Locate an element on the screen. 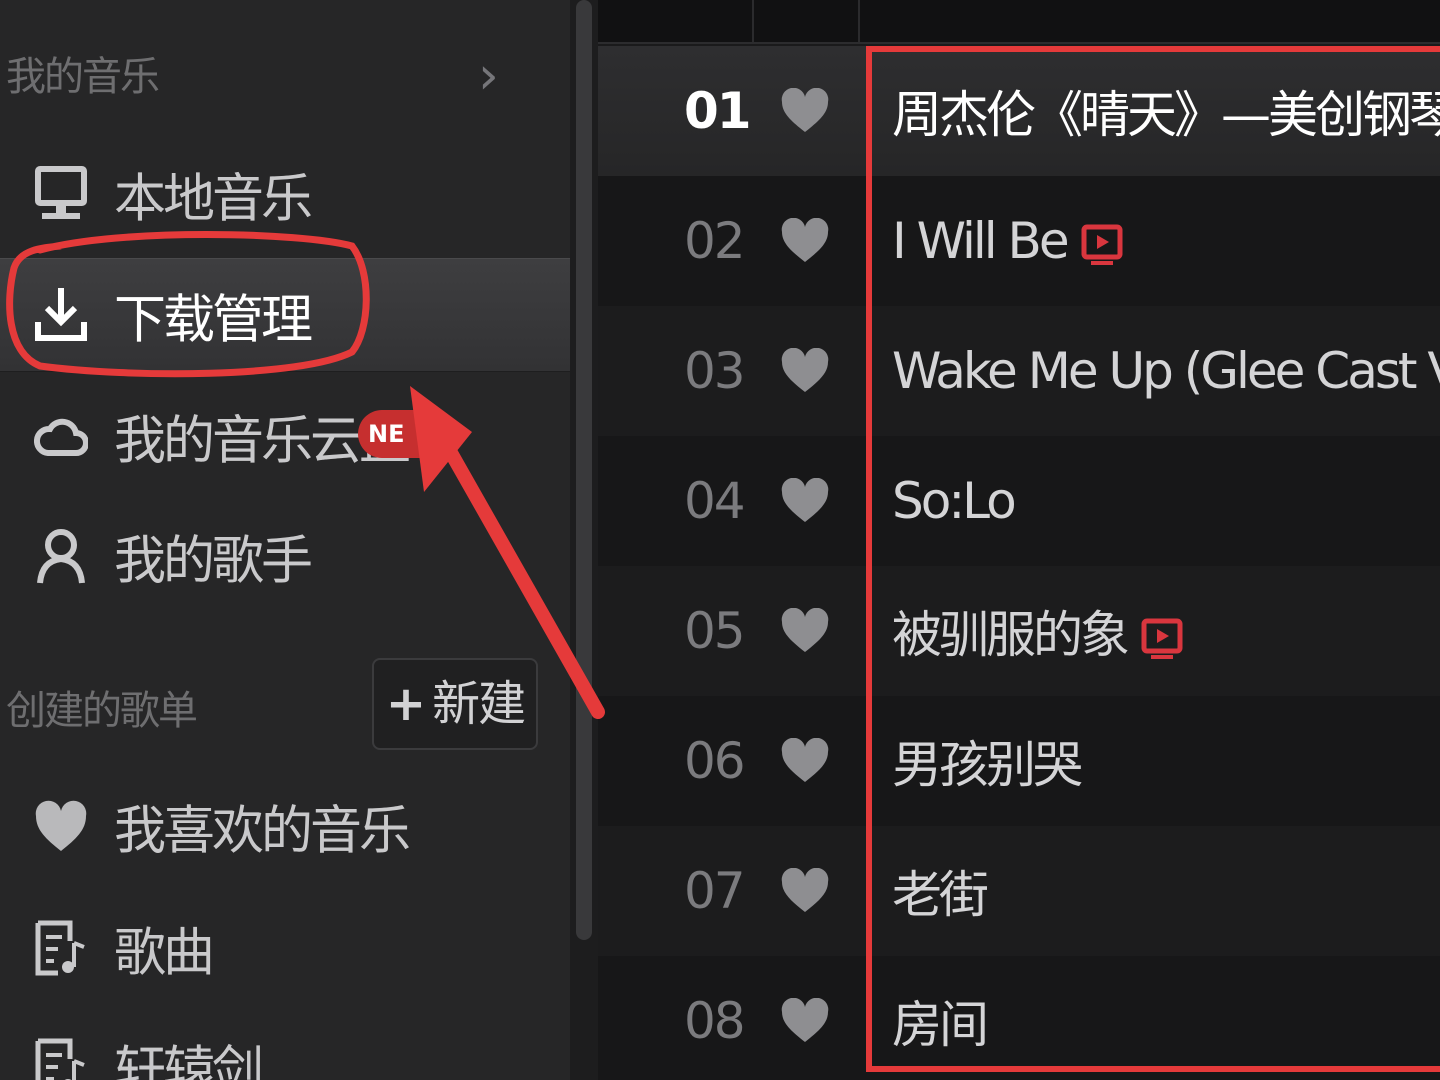 The image size is (1440, 1080). user-icon is located at coordinates (61, 556).